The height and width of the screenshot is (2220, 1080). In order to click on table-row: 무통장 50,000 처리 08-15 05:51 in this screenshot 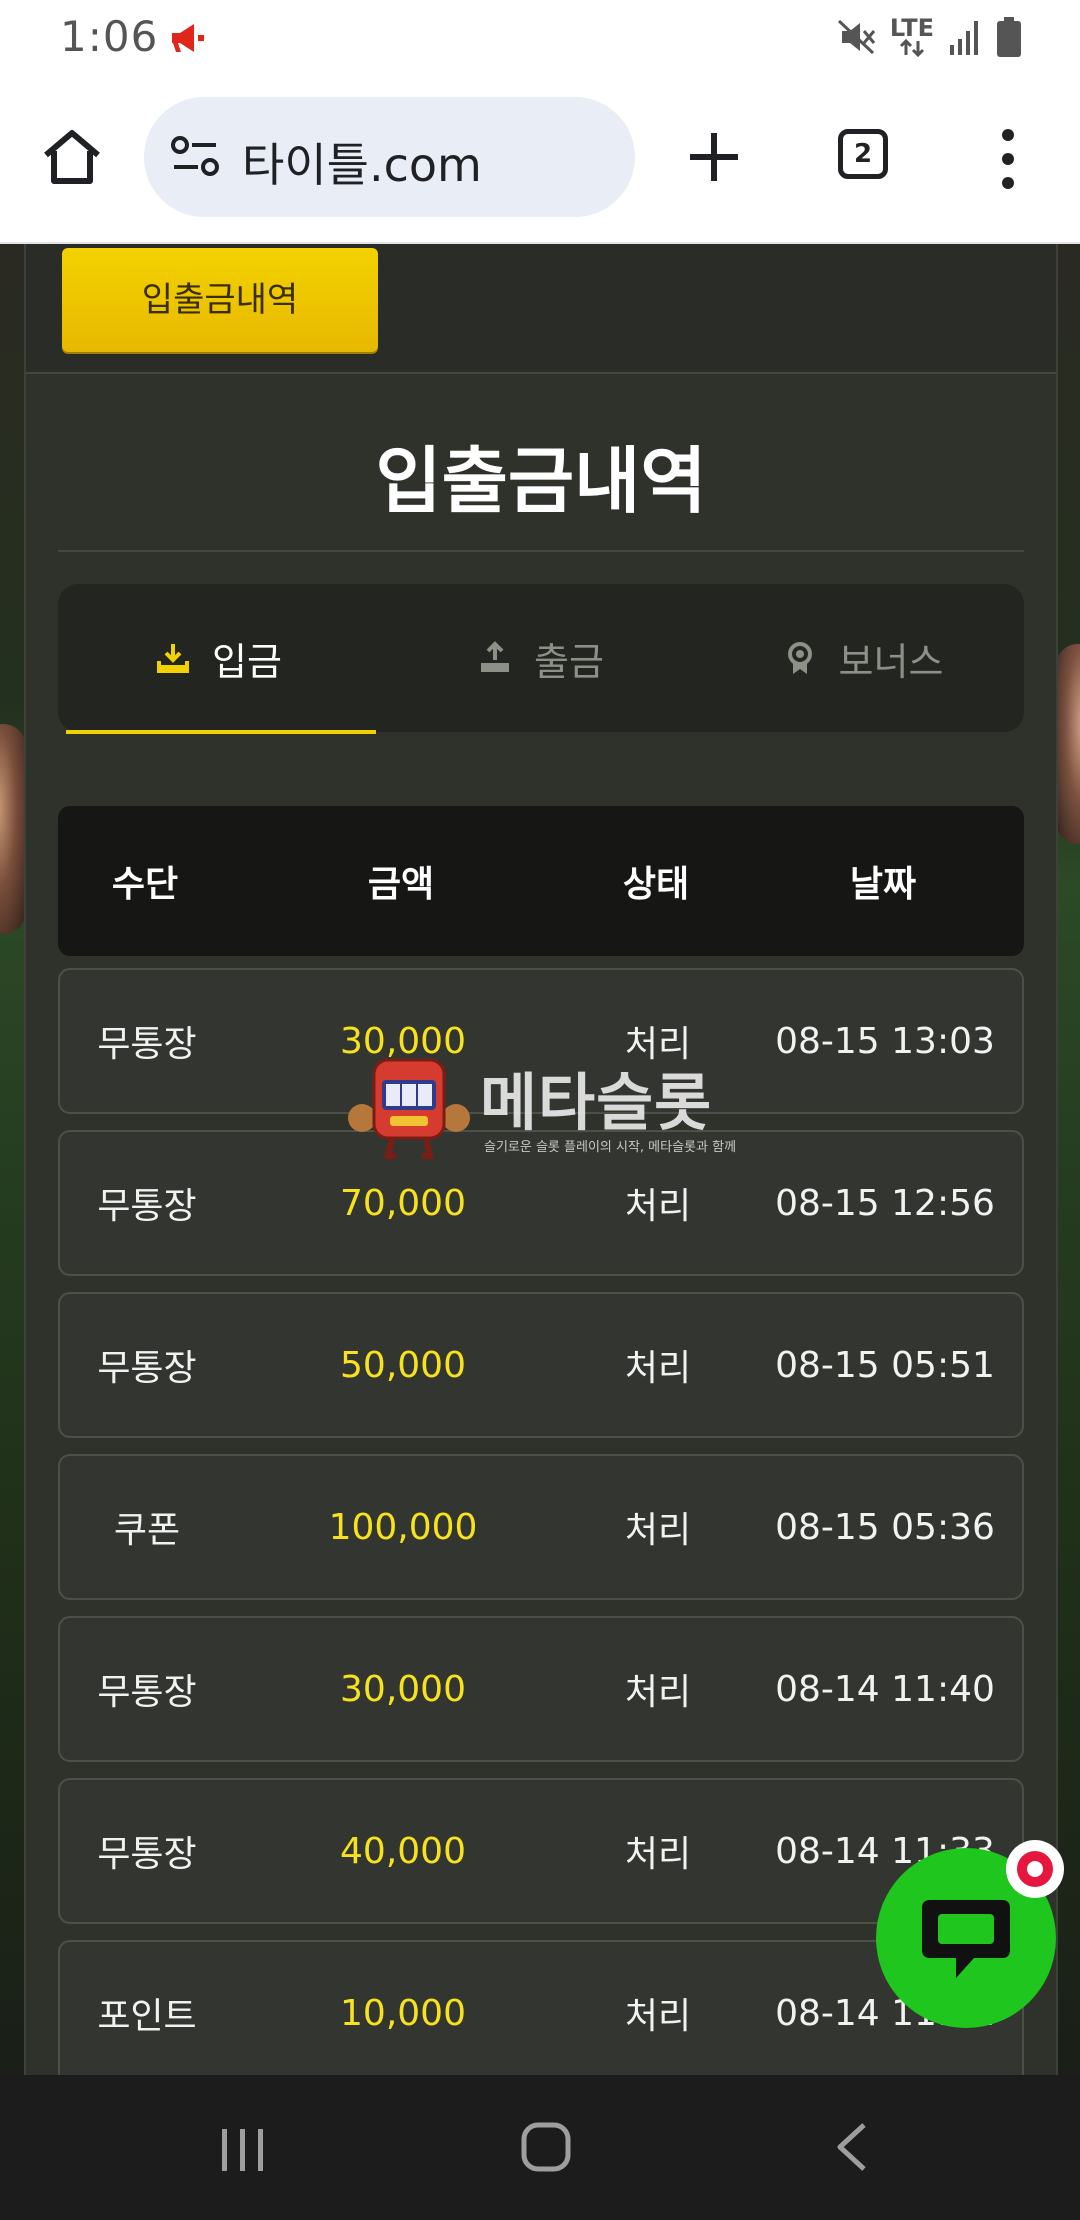, I will do `click(541, 1365)`.